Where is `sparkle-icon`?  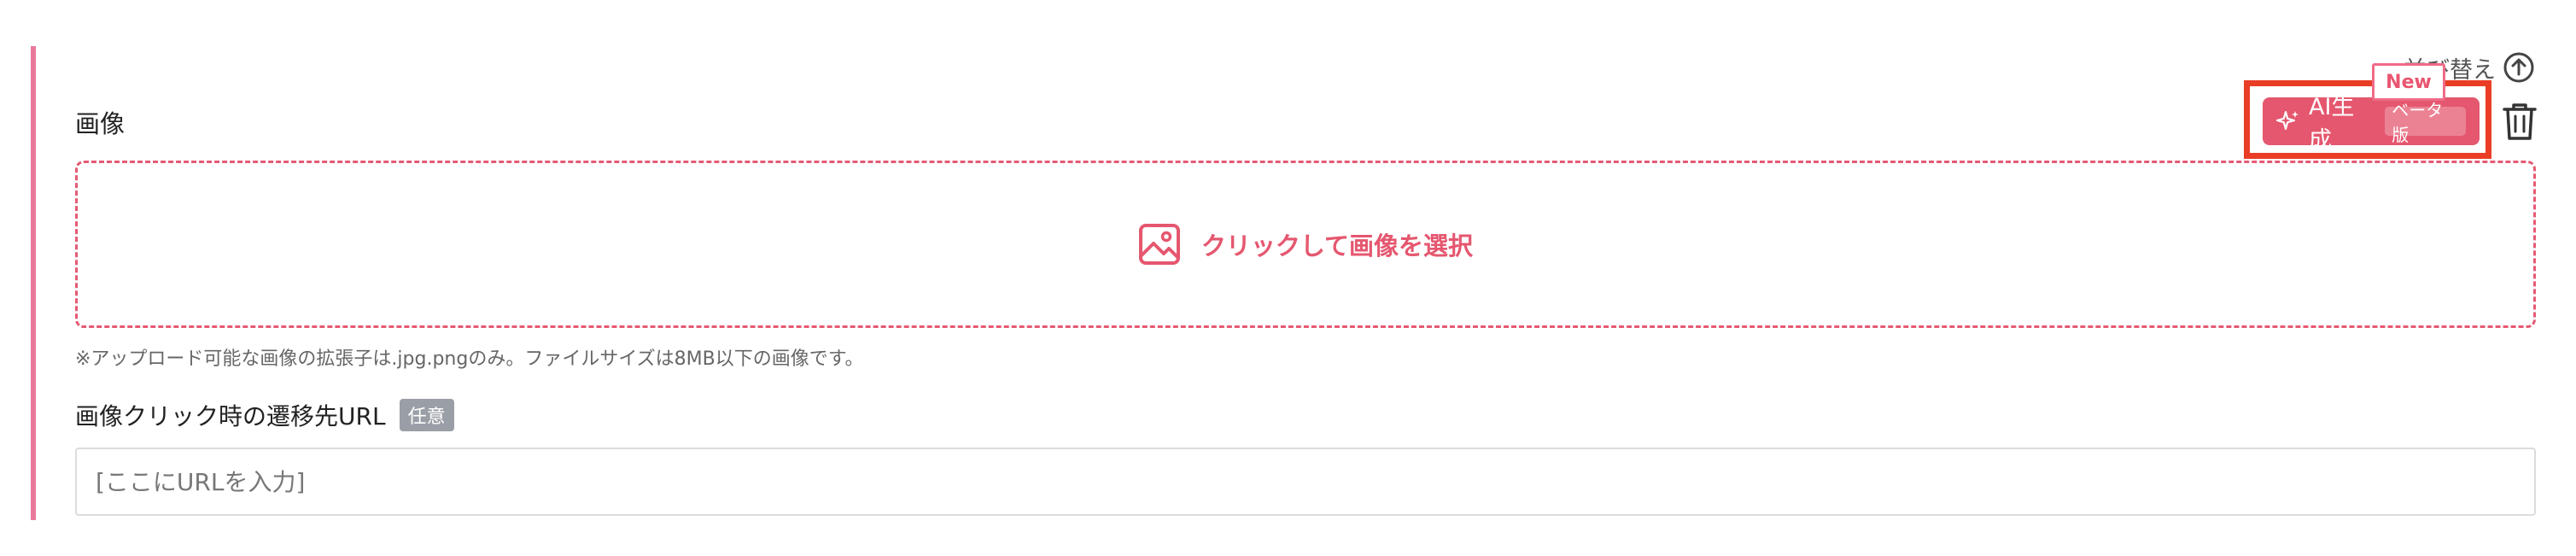
sparkle-icon is located at coordinates (2288, 121).